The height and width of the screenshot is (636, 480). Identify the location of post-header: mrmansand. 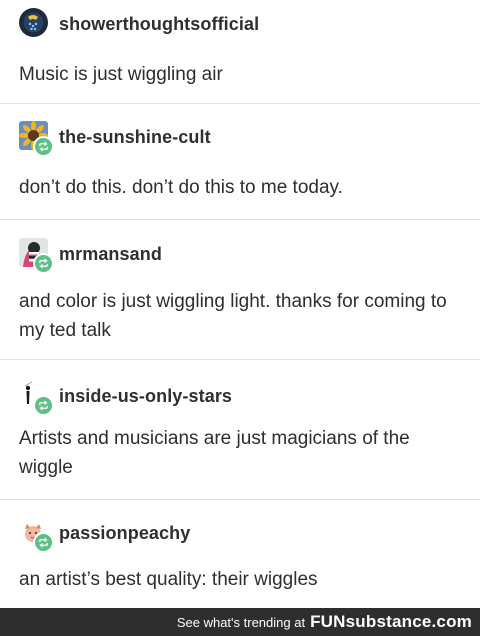
(243, 256).